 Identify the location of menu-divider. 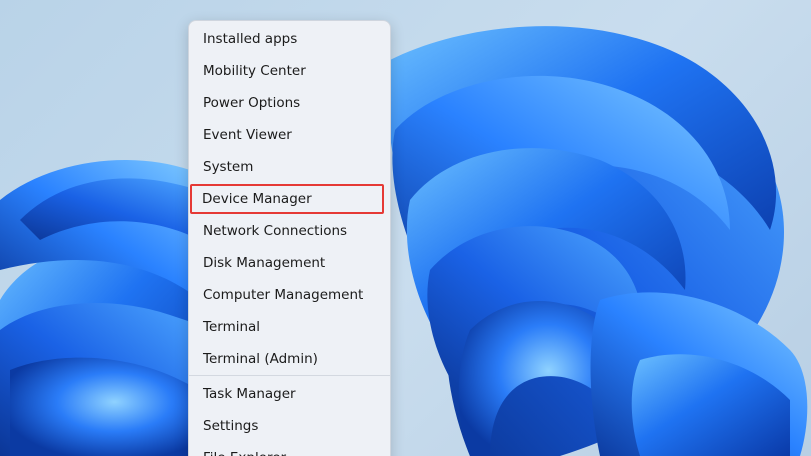
(289, 375).